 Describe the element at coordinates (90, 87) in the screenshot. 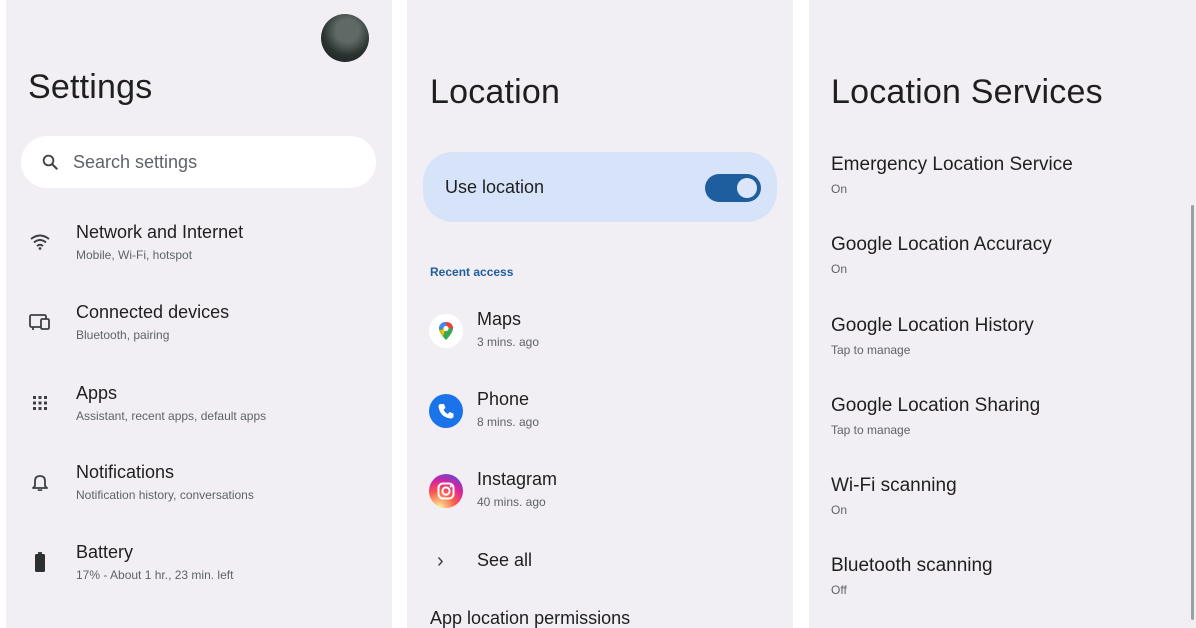

I see `settings-title: Settings` at that location.